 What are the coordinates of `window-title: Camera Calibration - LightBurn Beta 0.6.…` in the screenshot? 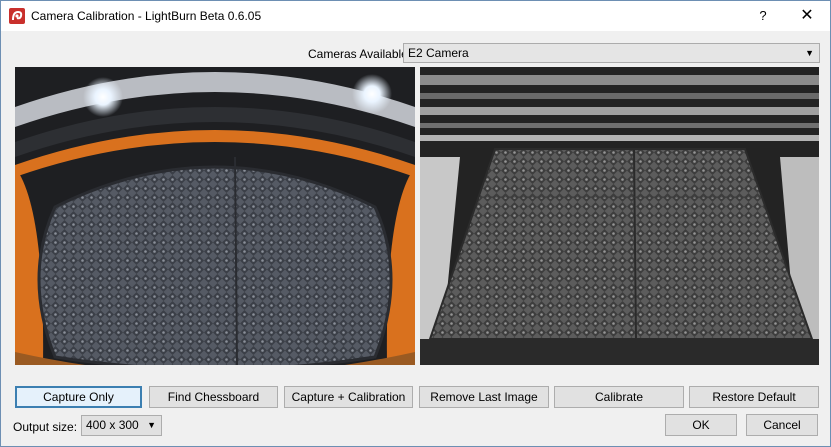 It's located at (146, 16).